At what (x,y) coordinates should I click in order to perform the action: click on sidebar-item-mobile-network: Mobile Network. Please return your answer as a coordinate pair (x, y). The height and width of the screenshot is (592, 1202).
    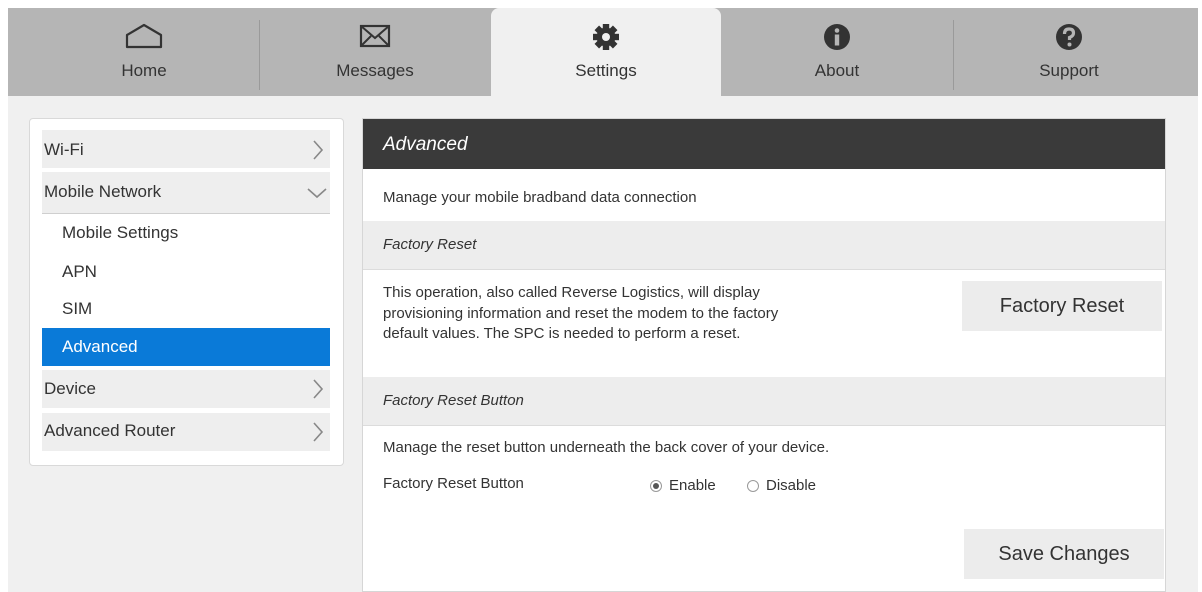
    Looking at the image, I should click on (186, 193).